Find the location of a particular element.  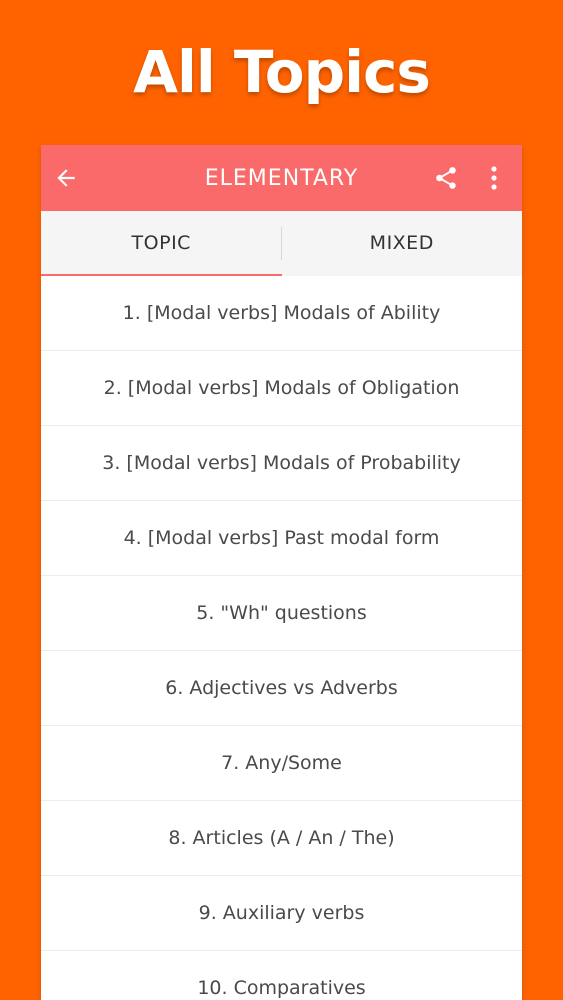

list-item: 9. Auxiliary verbs is located at coordinates (281, 913).